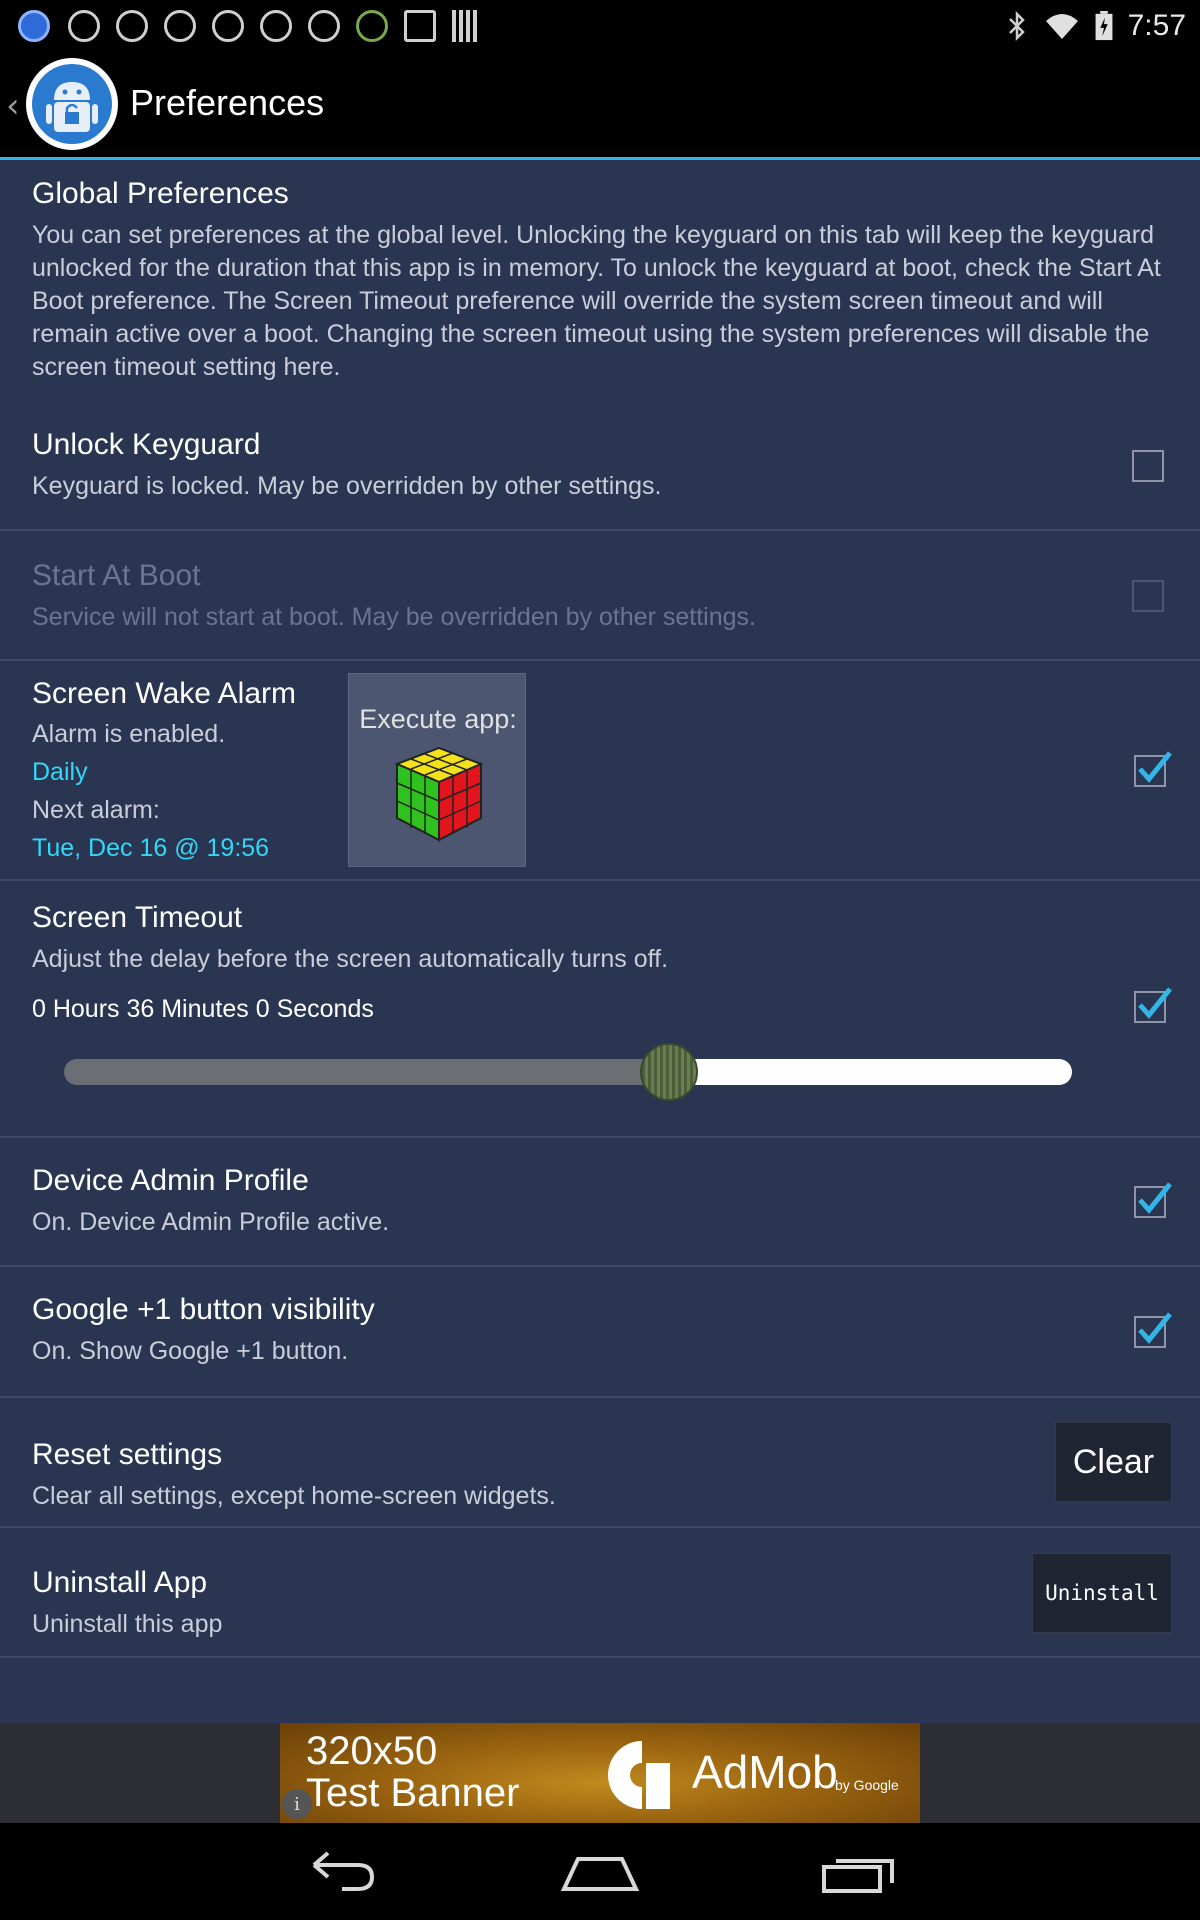 The height and width of the screenshot is (1920, 1200). I want to click on uninstall-button: Uninstall, so click(1102, 1593).